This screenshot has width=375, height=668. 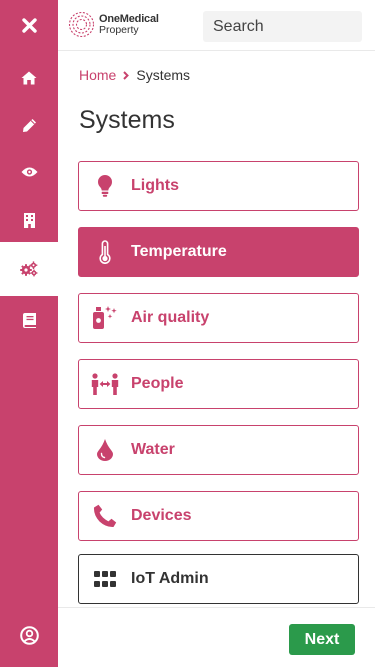 I want to click on tint-icon, so click(x=105, y=450).